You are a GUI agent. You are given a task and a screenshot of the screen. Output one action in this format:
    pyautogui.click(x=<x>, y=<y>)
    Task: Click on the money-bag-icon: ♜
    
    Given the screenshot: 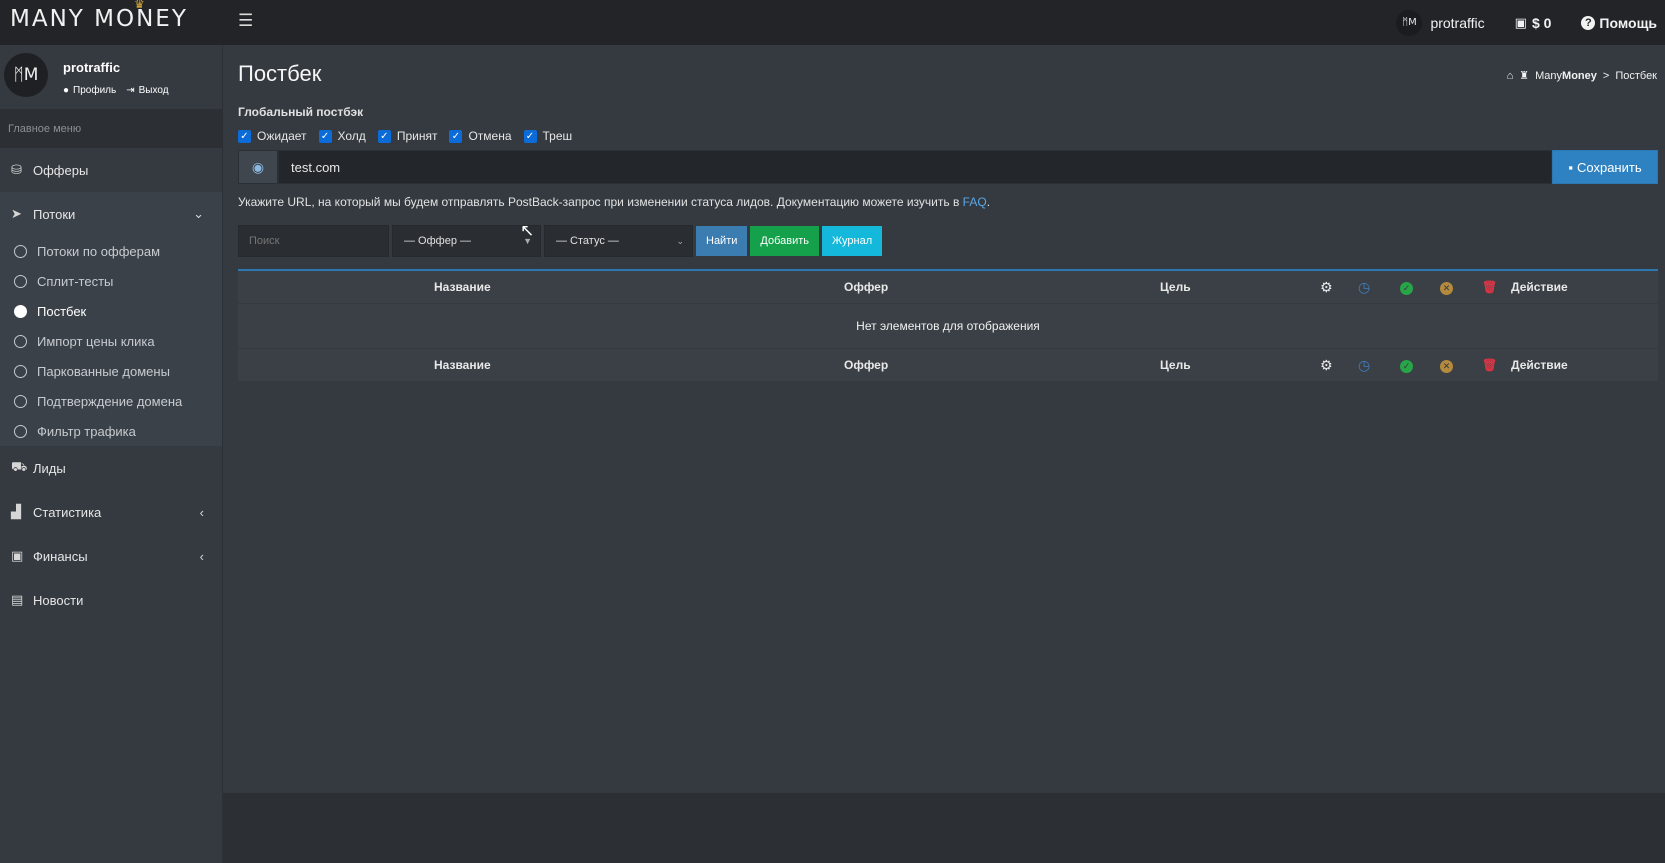 What is the action you would take?
    pyautogui.click(x=1524, y=76)
    